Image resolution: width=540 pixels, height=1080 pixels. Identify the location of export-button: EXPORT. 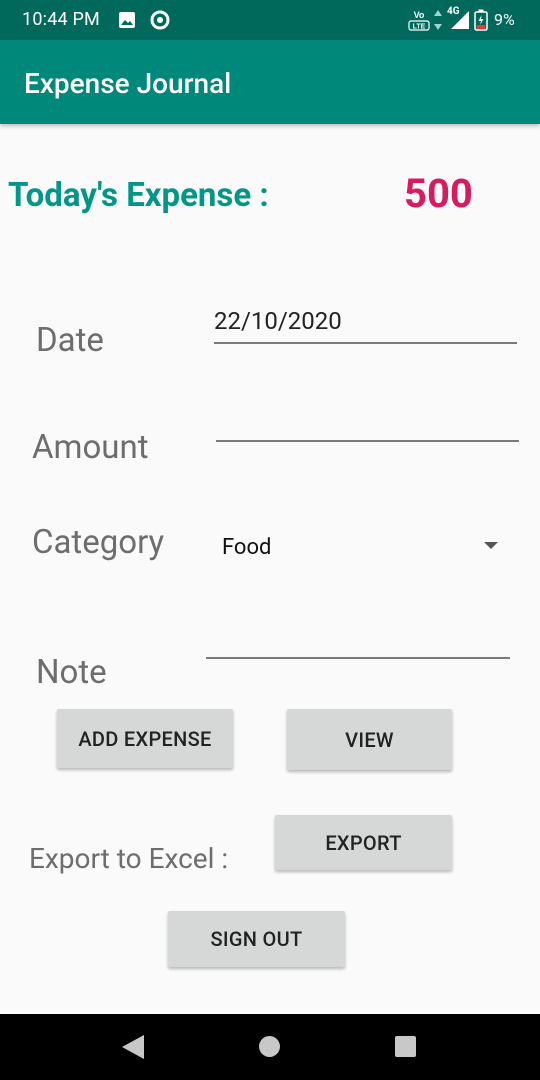
(363, 842).